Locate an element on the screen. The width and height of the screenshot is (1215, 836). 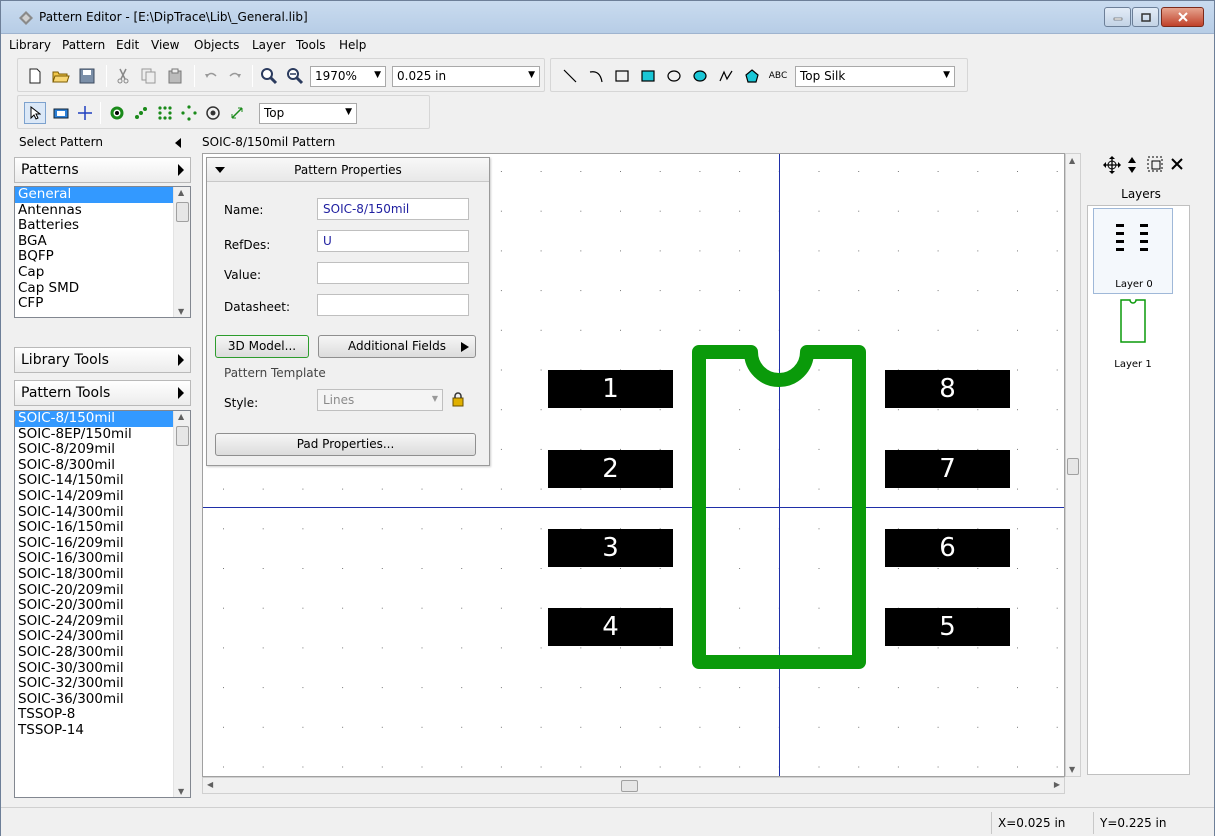
move-icon is located at coordinates (1112, 165).